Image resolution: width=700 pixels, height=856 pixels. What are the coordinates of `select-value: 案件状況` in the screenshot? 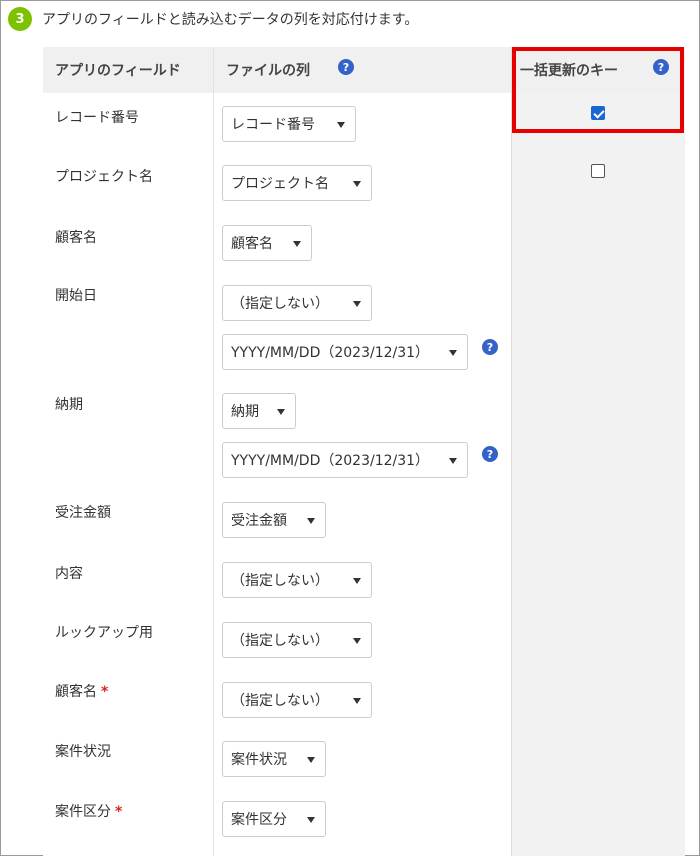 It's located at (259, 760).